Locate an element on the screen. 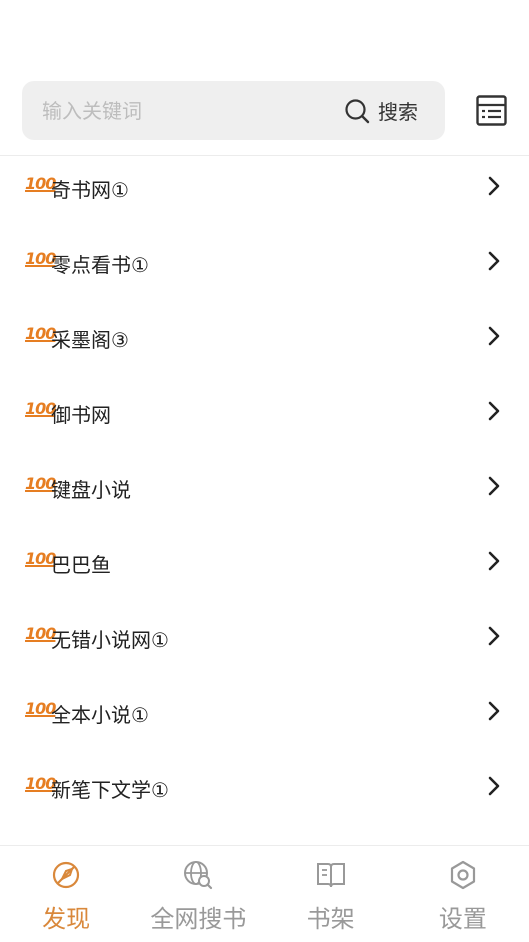  source-name: 御书网 is located at coordinates (81, 415).